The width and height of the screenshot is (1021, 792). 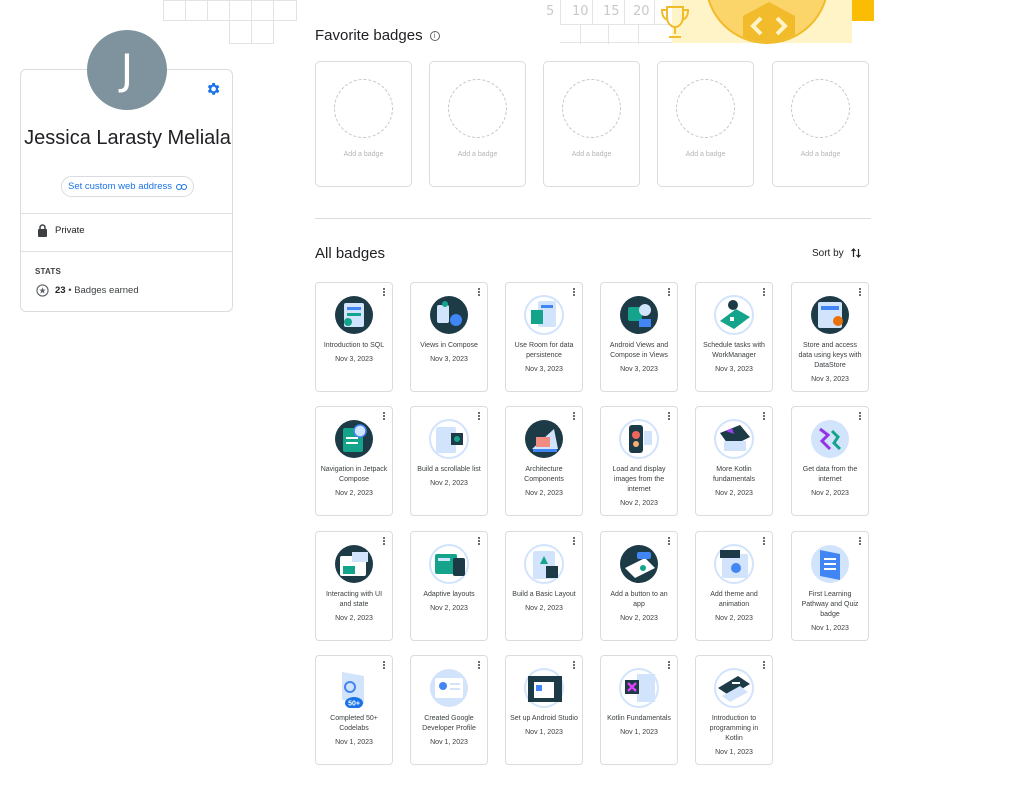 I want to click on badge-card: Build a Basic Layout Nov 2, 2023, so click(x=544, y=586).